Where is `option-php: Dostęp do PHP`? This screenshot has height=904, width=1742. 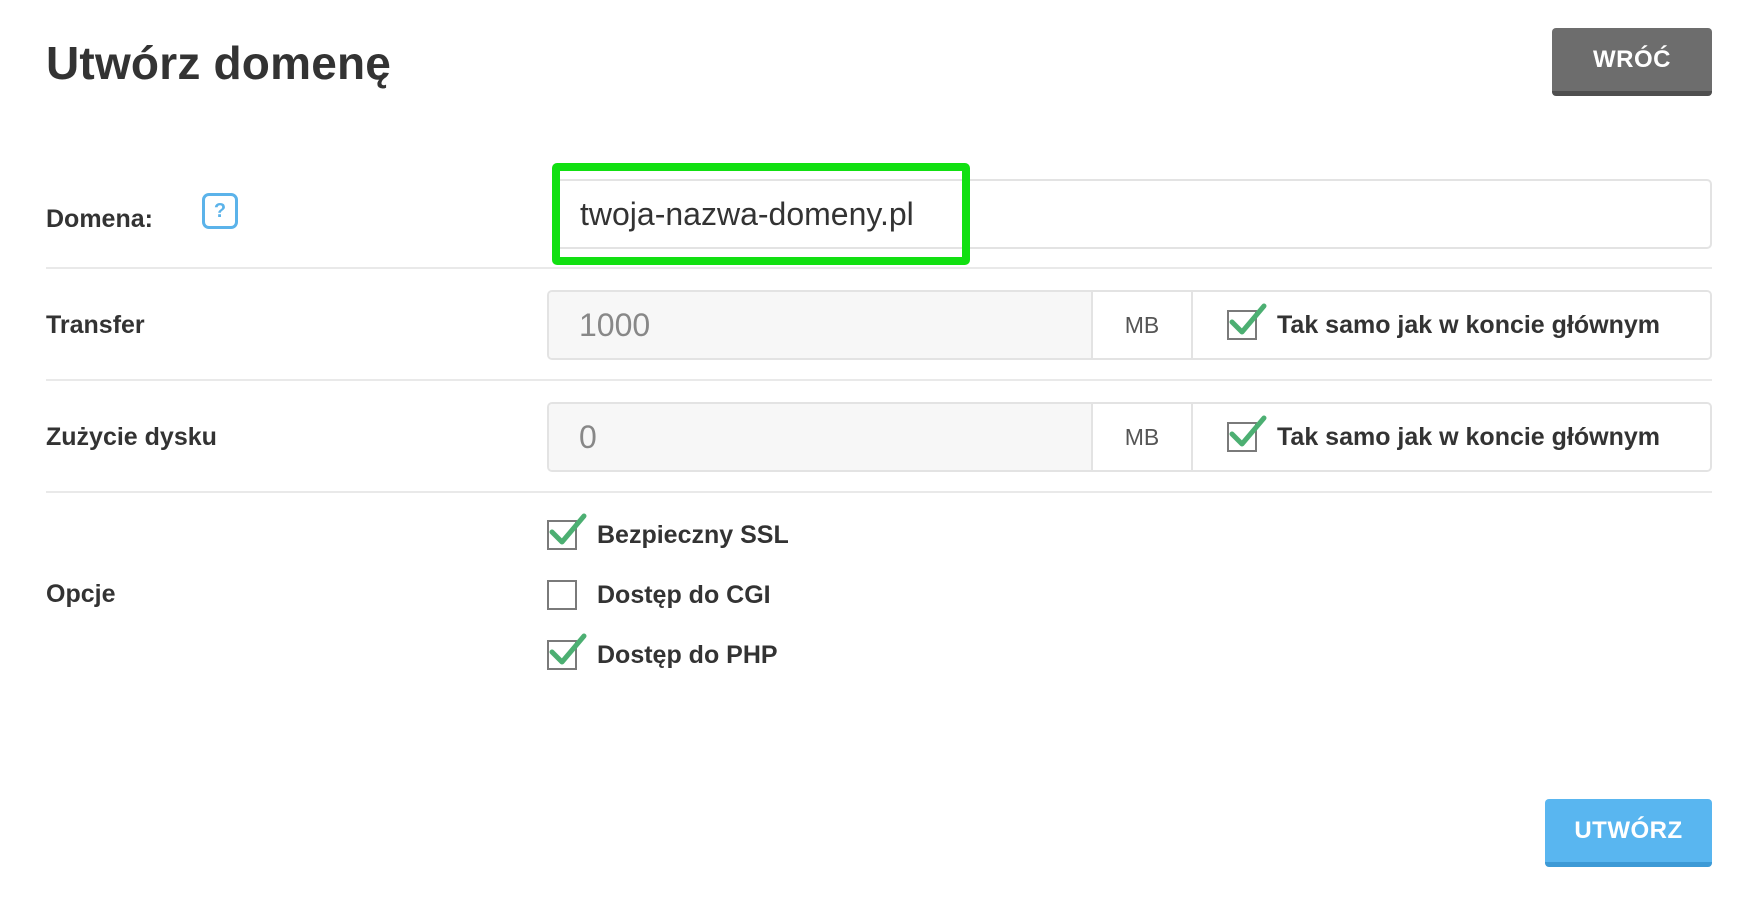 option-php: Dostęp do PHP is located at coordinates (662, 653).